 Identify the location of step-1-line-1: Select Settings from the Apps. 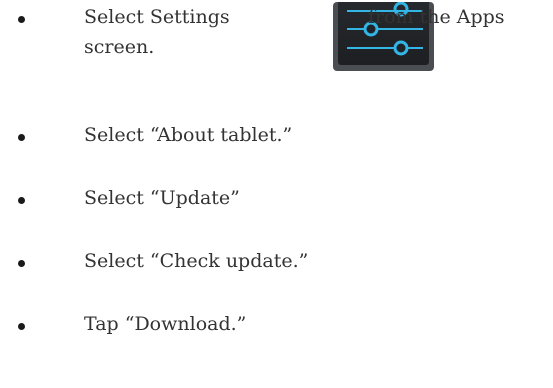
(294, 36).